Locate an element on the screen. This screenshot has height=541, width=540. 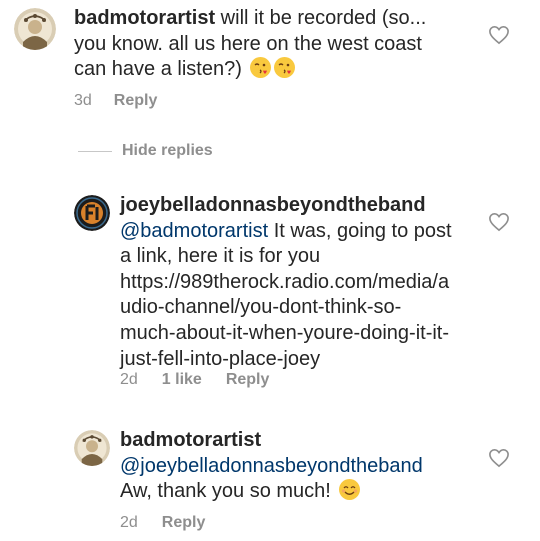
reply-meta: 2d 1 like Reply is located at coordinates (194, 380).